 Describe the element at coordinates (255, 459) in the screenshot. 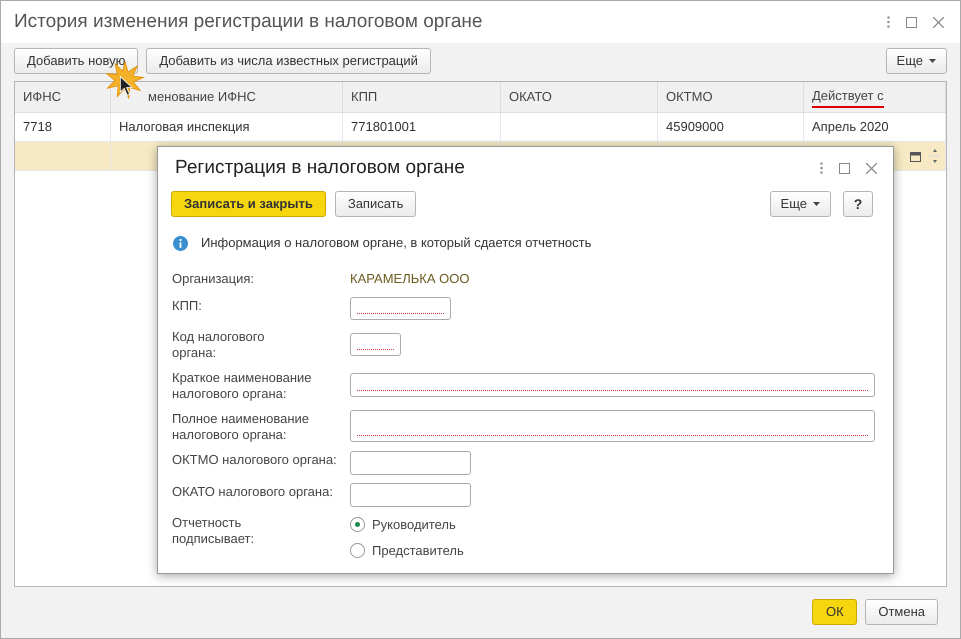

I see `field-label: ОКТМО налогового органа:` at that location.